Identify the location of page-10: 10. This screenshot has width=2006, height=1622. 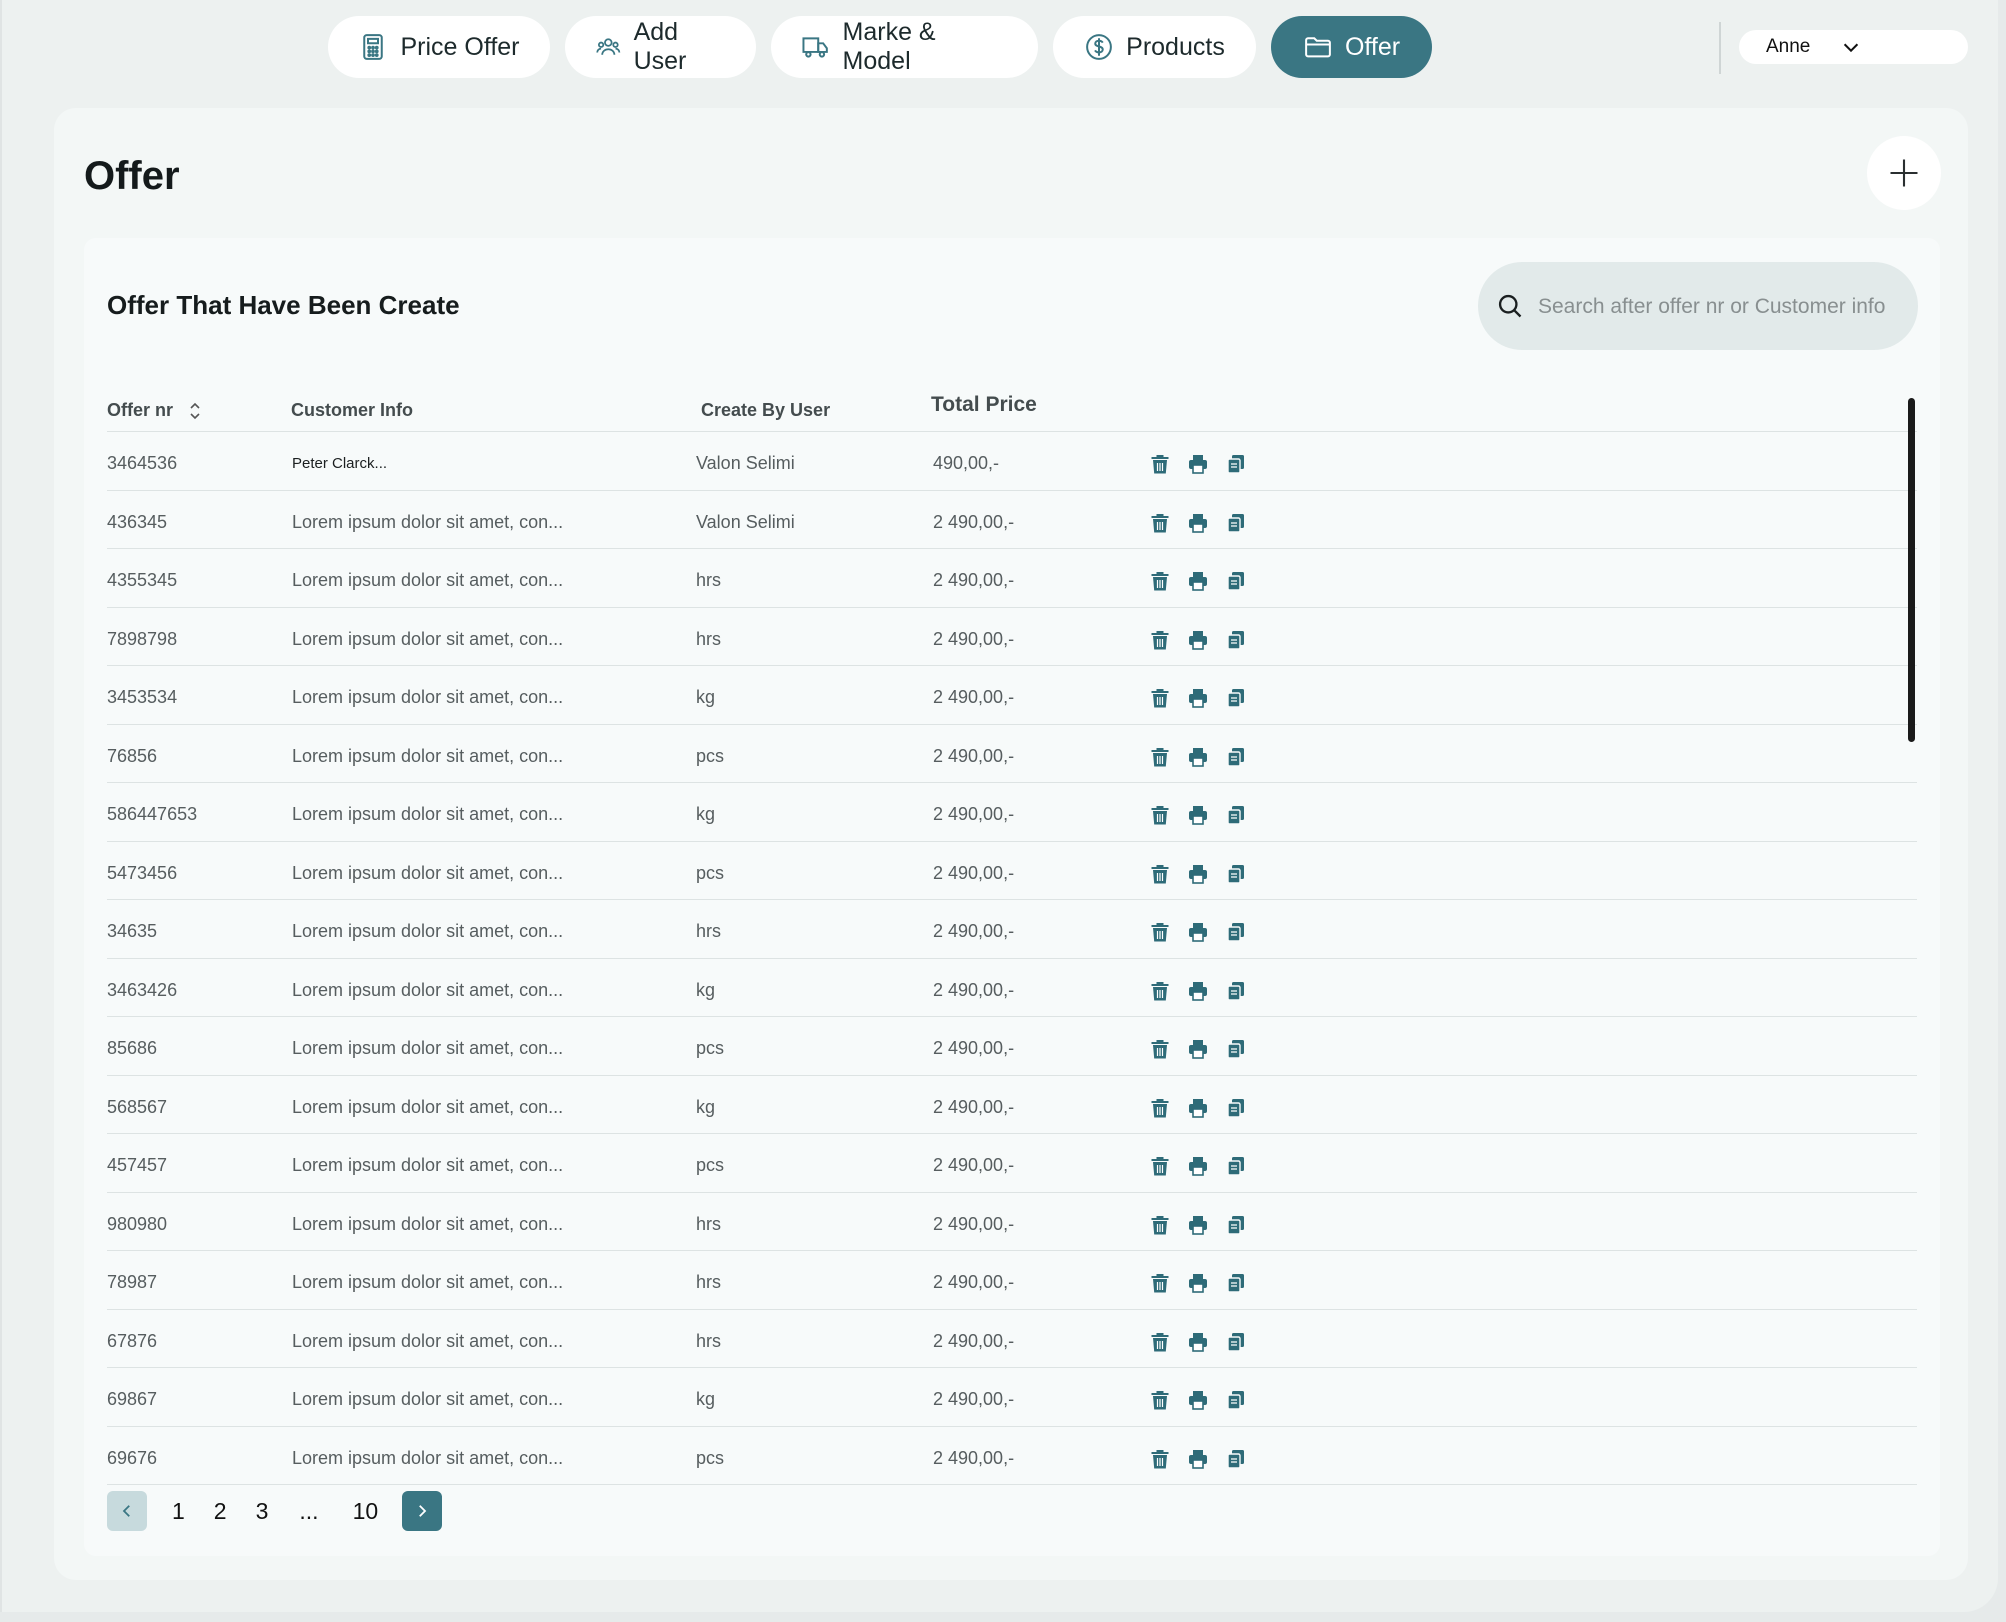
(366, 1511).